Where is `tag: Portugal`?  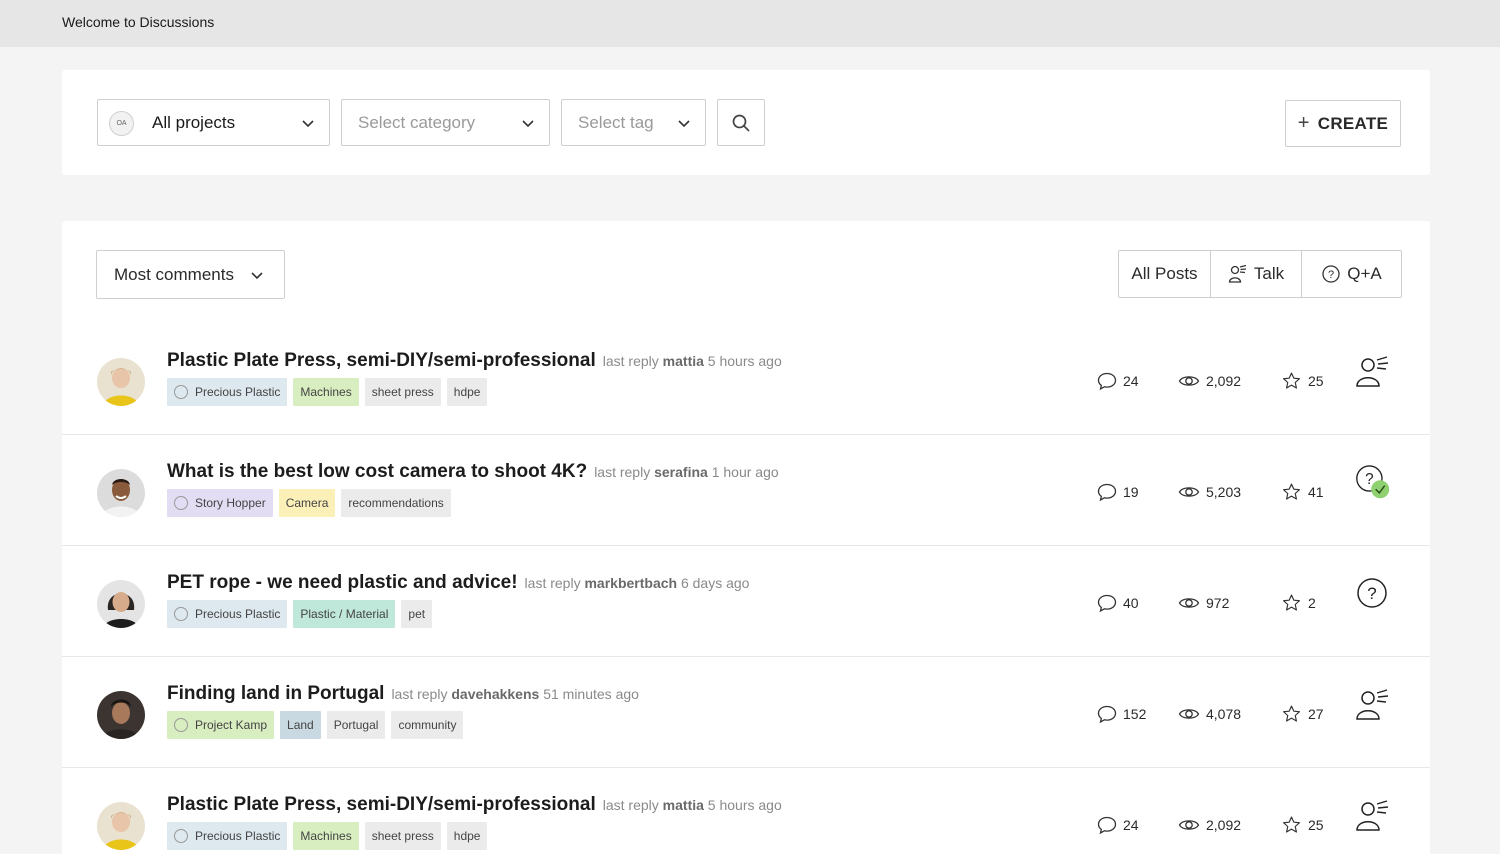 tag: Portugal is located at coordinates (356, 725).